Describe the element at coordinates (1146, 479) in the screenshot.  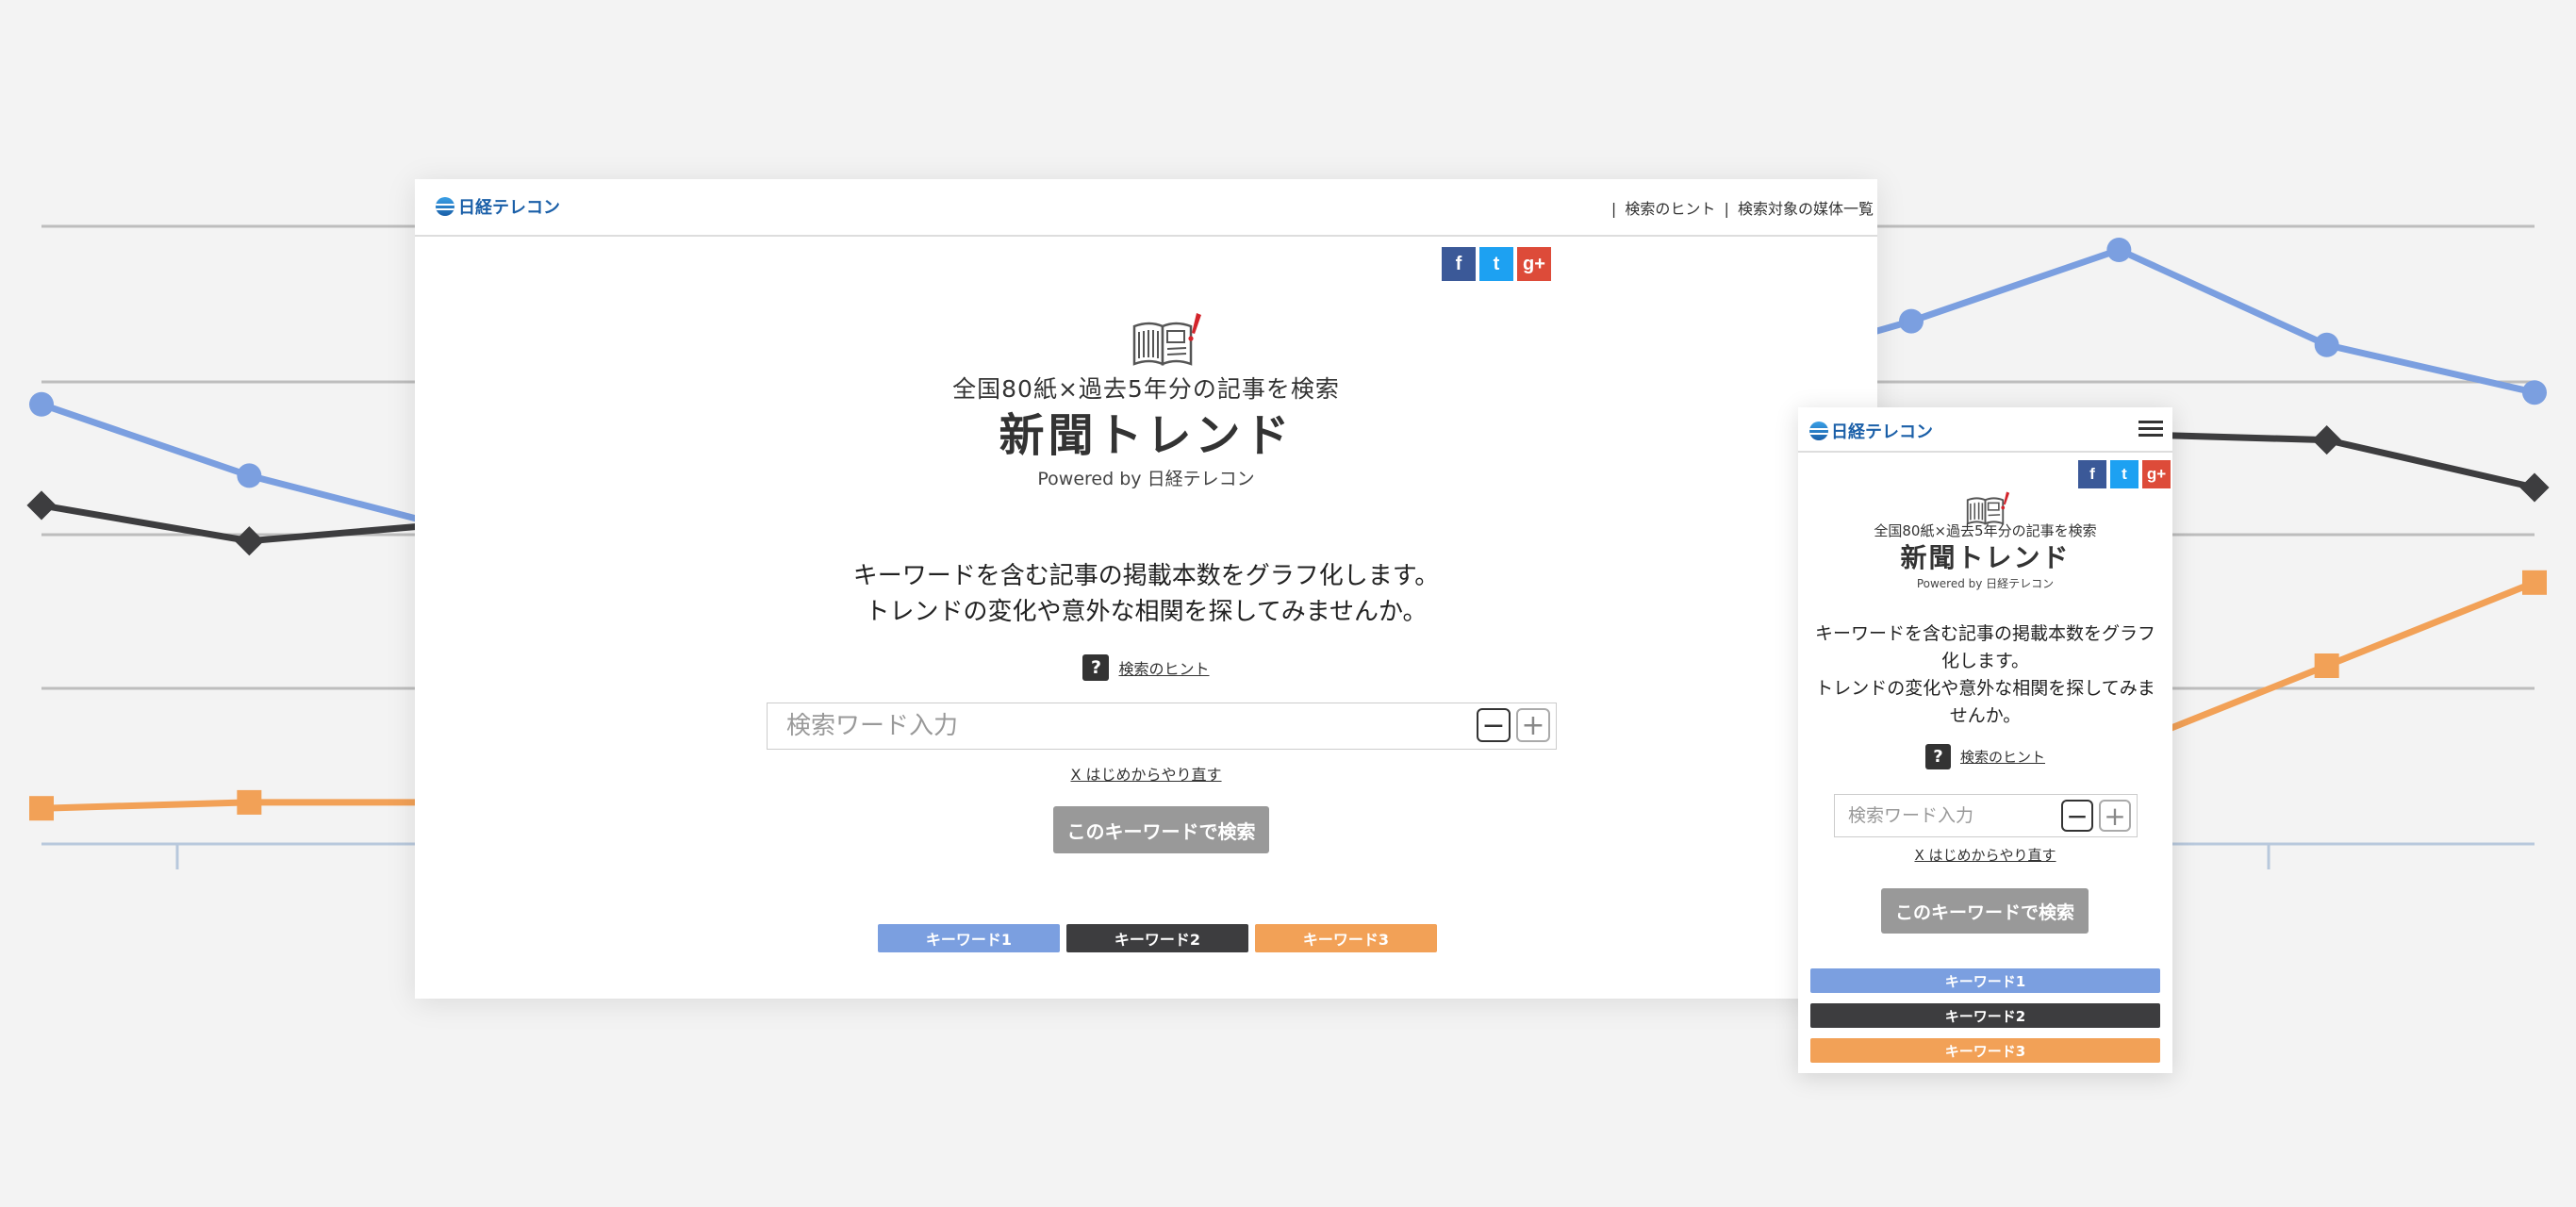
I see `powered-by-text: Powered by 日経テレコン` at that location.